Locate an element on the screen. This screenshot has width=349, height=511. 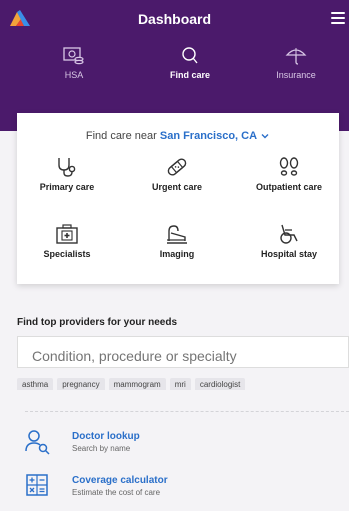
section-divider is located at coordinates (187, 411).